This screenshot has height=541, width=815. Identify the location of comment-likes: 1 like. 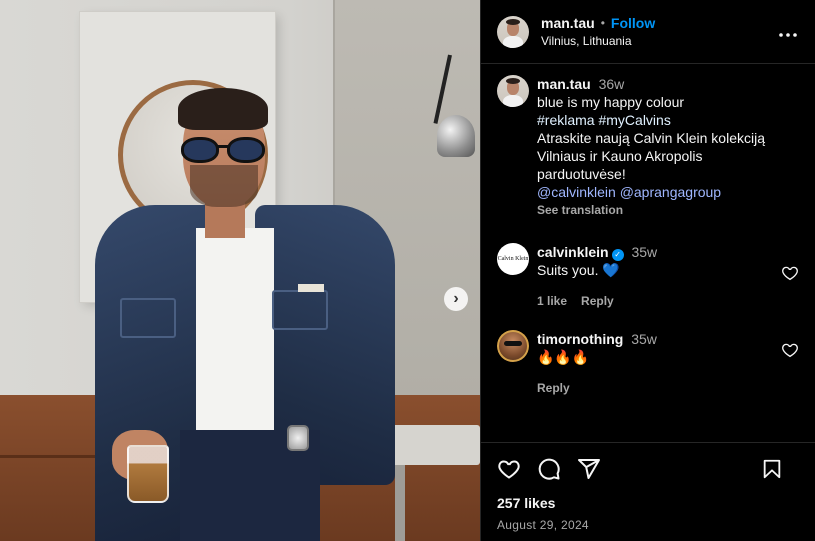
(552, 301).